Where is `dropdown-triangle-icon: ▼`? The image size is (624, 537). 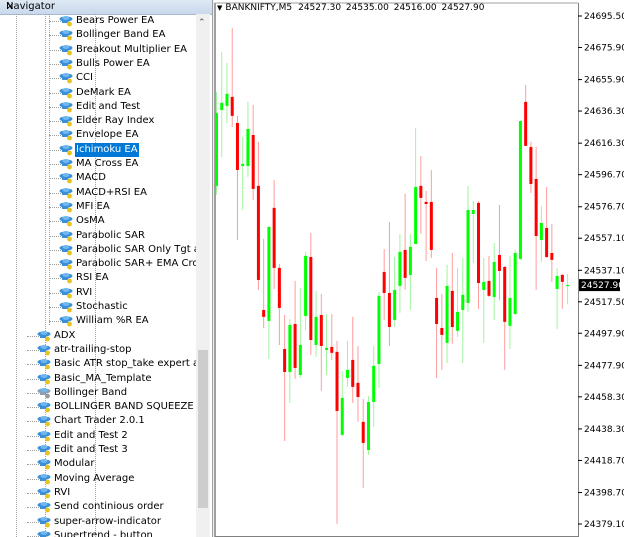 dropdown-triangle-icon: ▼ is located at coordinates (219, 8).